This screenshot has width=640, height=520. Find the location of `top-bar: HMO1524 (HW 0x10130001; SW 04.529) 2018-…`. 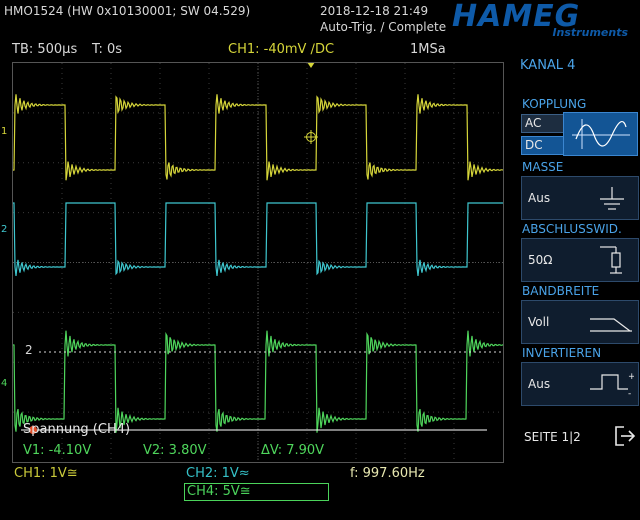

top-bar: HMO1524 (HW 0x10130001; SW 04.529) 2018-… is located at coordinates (320, 20).